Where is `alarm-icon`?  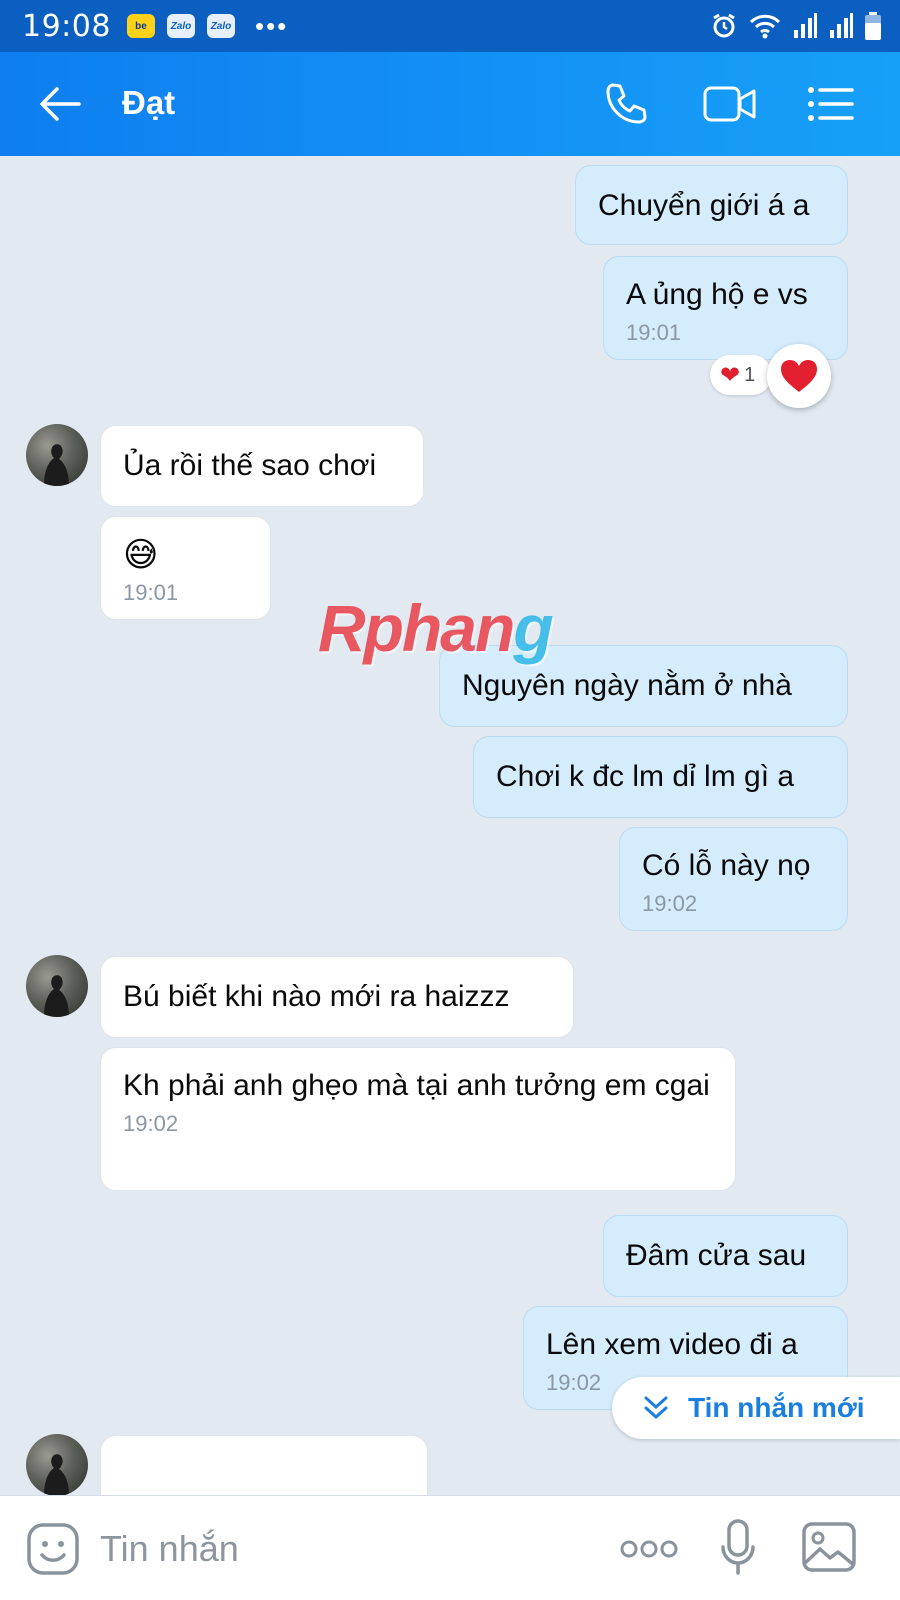
alarm-icon is located at coordinates (724, 25).